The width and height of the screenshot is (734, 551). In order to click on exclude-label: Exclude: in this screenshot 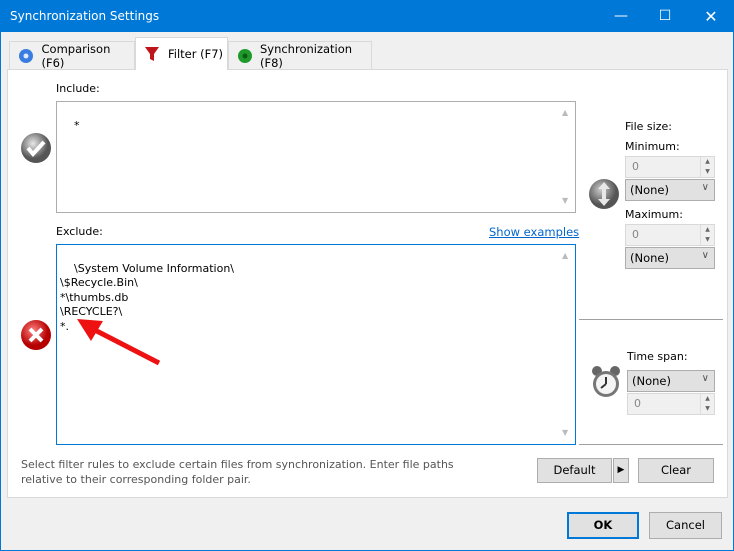, I will do `click(79, 231)`.